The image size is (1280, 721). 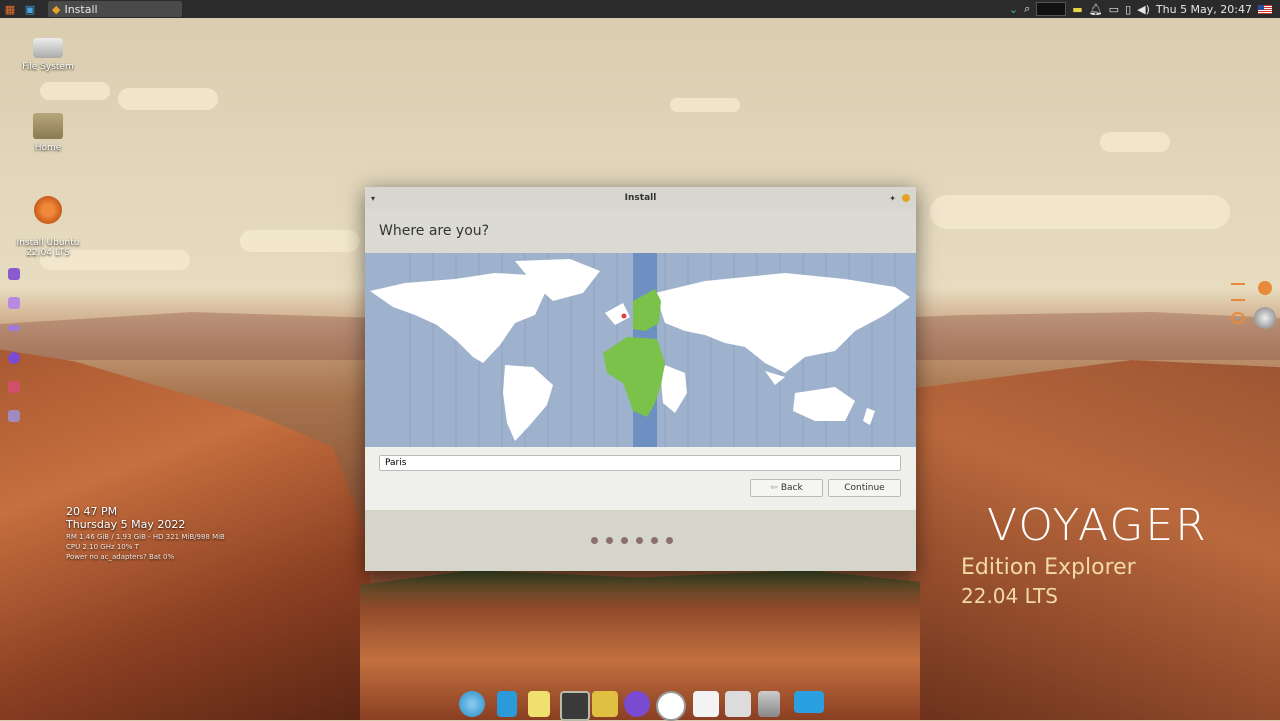 I want to click on continue-button-label: Continue, so click(x=864, y=488).